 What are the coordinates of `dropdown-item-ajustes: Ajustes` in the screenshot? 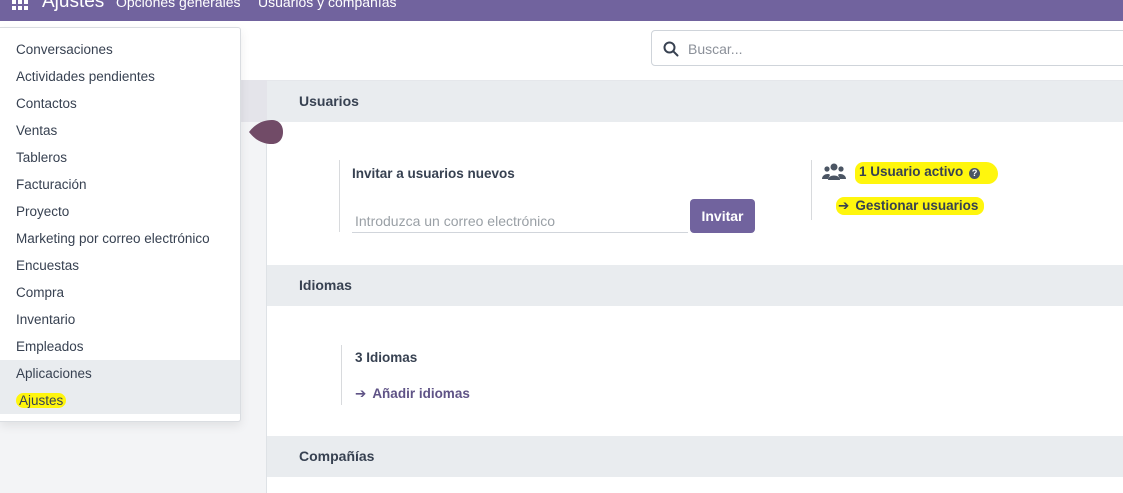 It's located at (120, 400).